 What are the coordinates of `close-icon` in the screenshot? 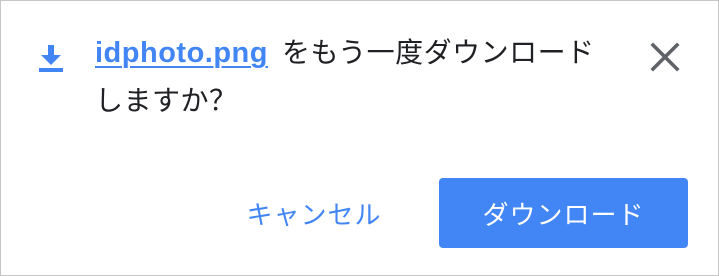 It's located at (665, 57).